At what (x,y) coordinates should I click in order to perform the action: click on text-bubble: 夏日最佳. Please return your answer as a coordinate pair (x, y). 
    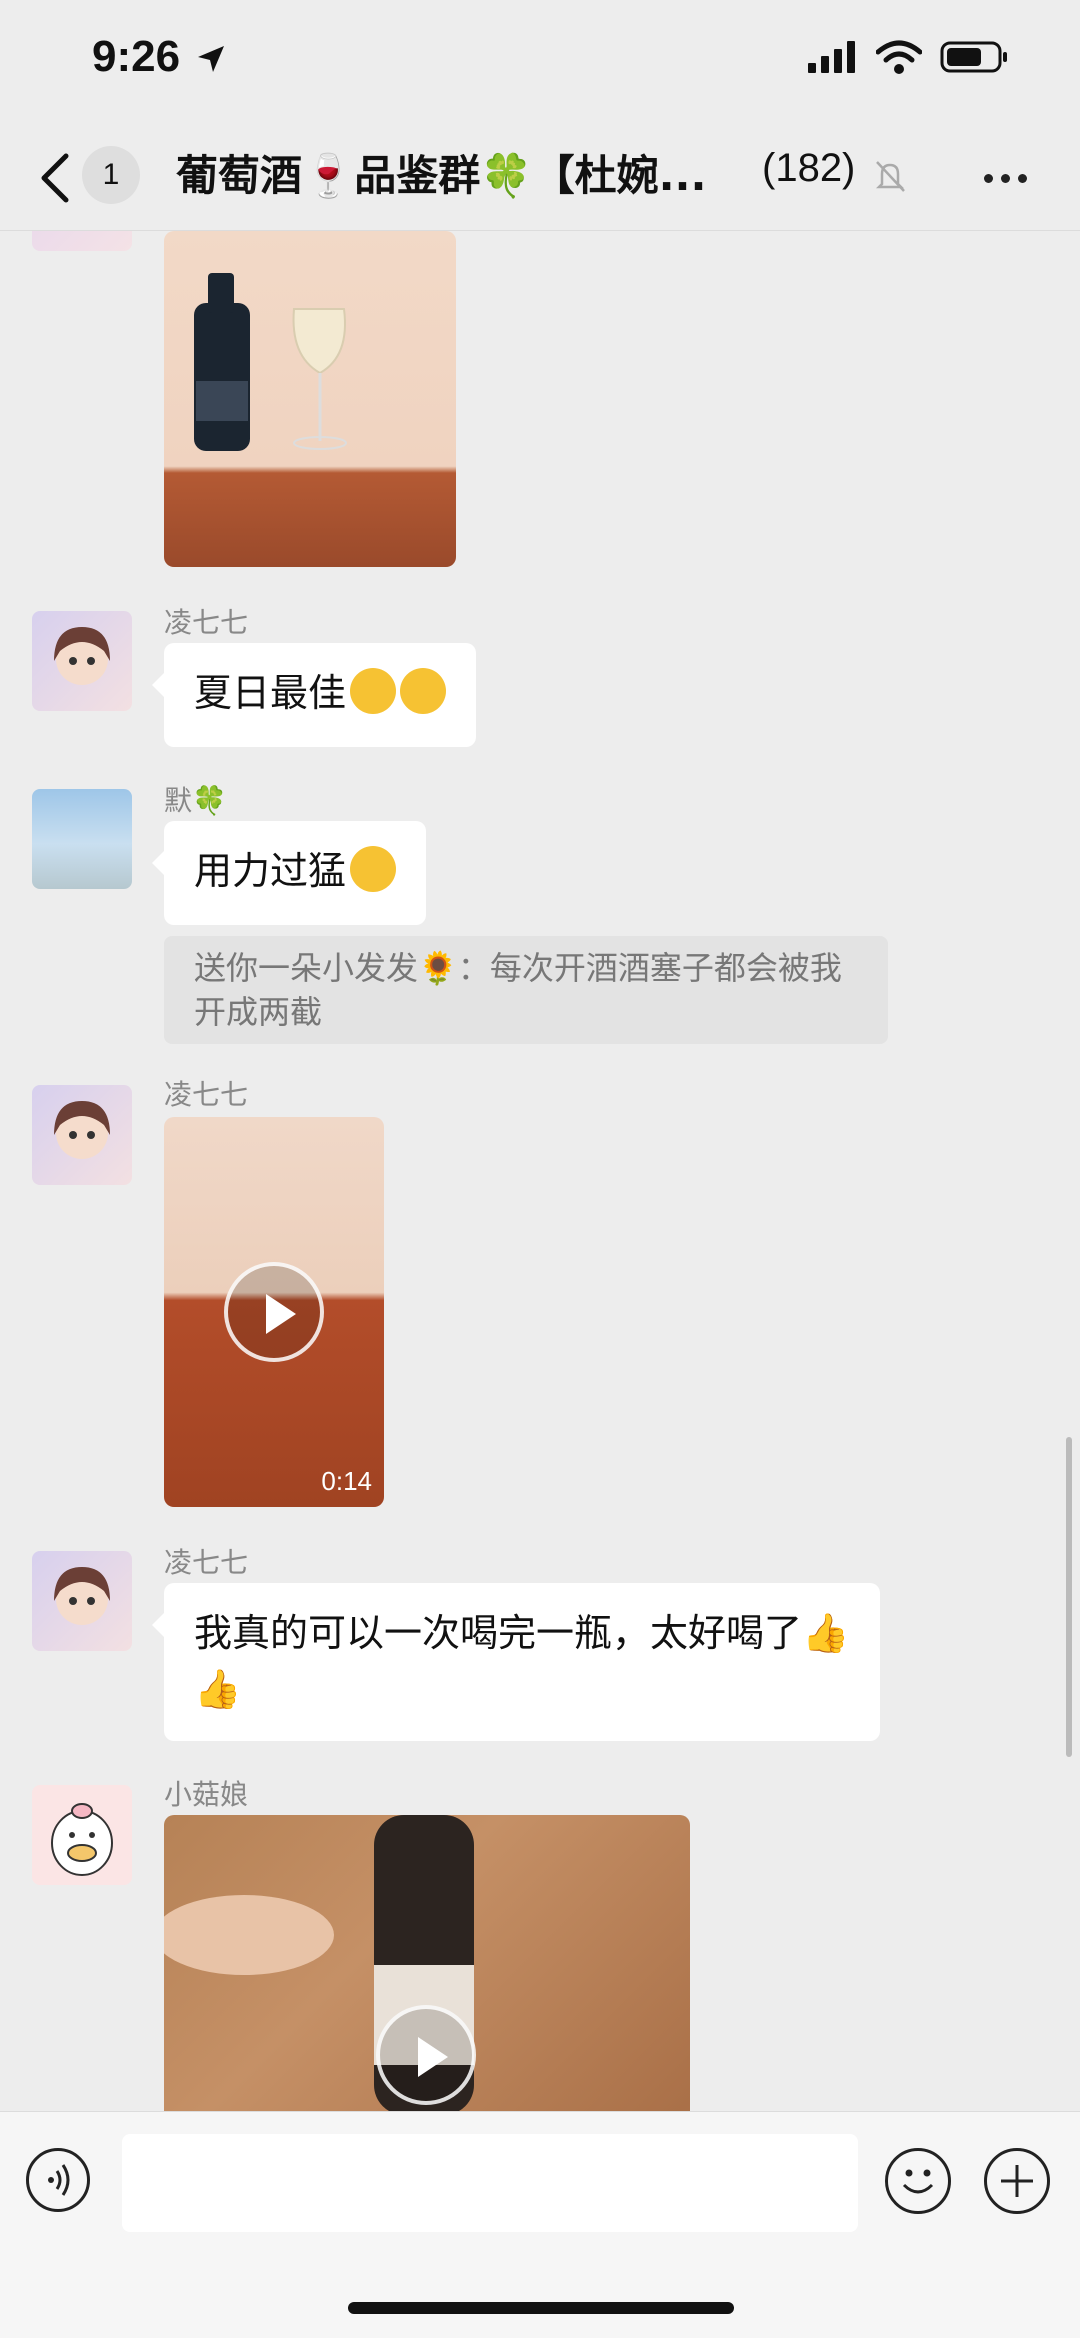
    Looking at the image, I should click on (314, 695).